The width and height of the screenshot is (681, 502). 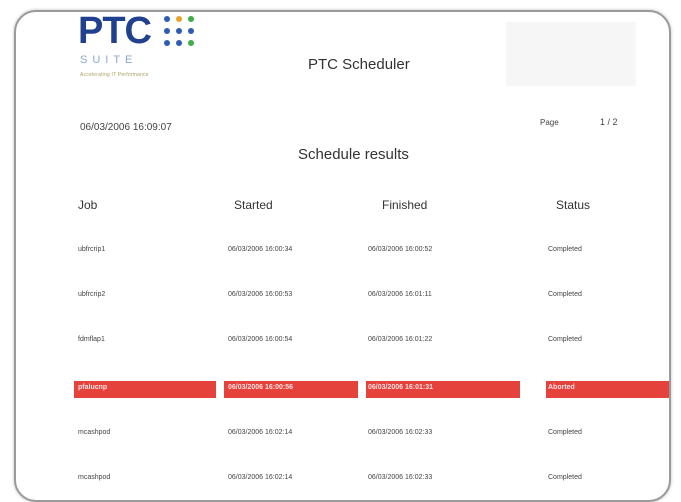 I want to click on column-header-started: Started, so click(x=253, y=205).